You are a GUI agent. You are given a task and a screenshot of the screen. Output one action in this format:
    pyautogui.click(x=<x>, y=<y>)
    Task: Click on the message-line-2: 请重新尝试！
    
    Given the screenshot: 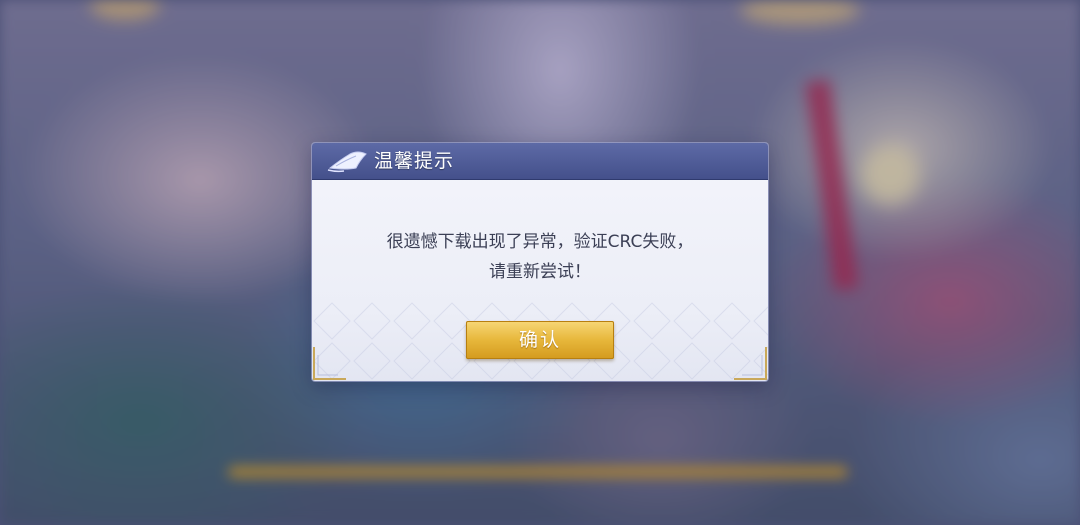 What is the action you would take?
    pyautogui.click(x=540, y=272)
    